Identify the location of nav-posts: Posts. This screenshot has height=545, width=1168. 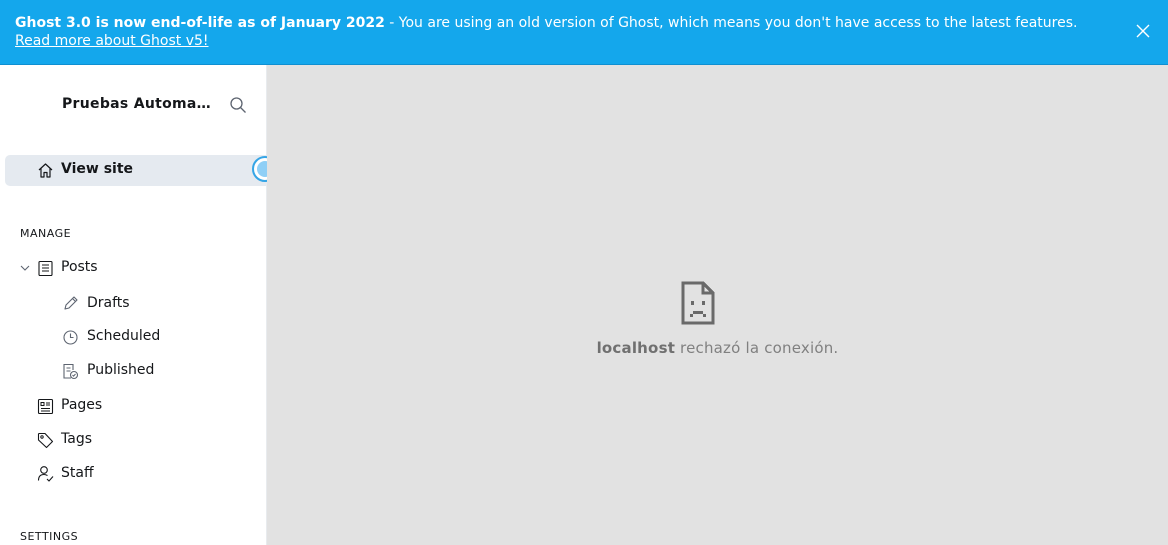
(79, 267).